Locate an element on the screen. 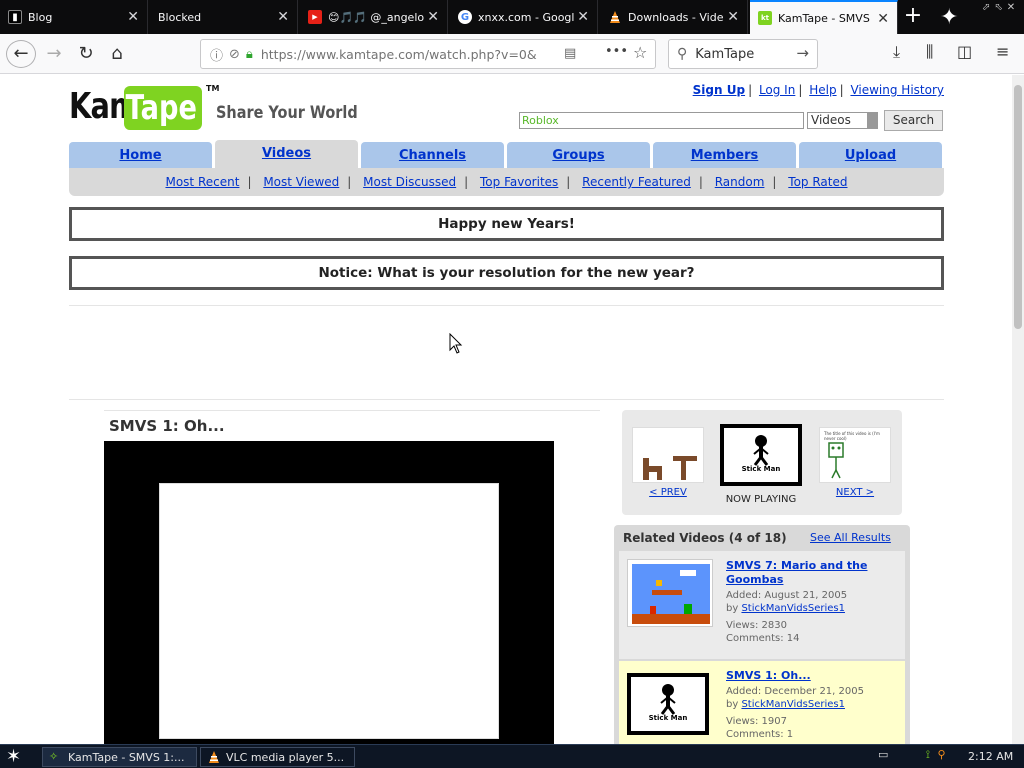 The height and width of the screenshot is (768, 1024). prev-link: < PREV is located at coordinates (668, 492).